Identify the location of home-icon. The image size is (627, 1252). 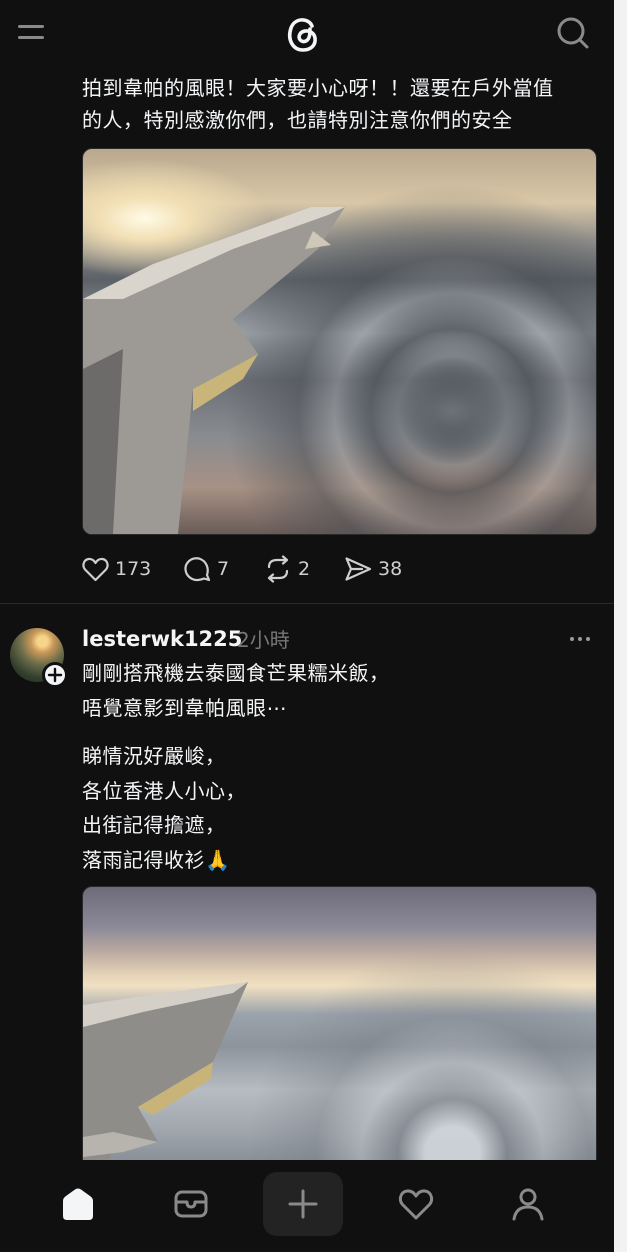
(78, 1204).